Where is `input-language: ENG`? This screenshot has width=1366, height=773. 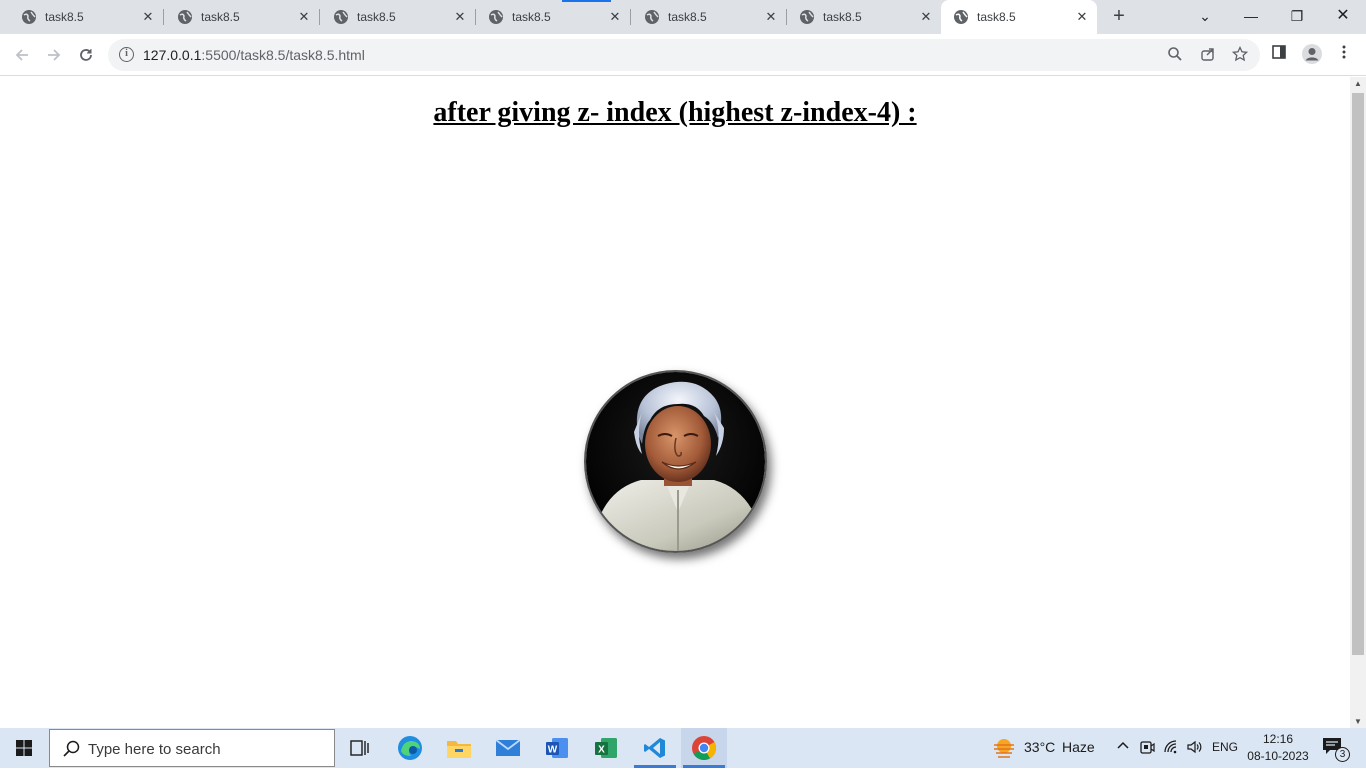
input-language: ENG is located at coordinates (1225, 747).